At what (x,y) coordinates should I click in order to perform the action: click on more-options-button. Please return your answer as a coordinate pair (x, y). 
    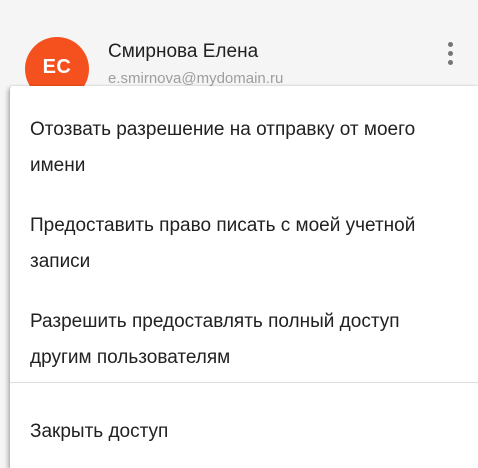
    Looking at the image, I should click on (450, 53).